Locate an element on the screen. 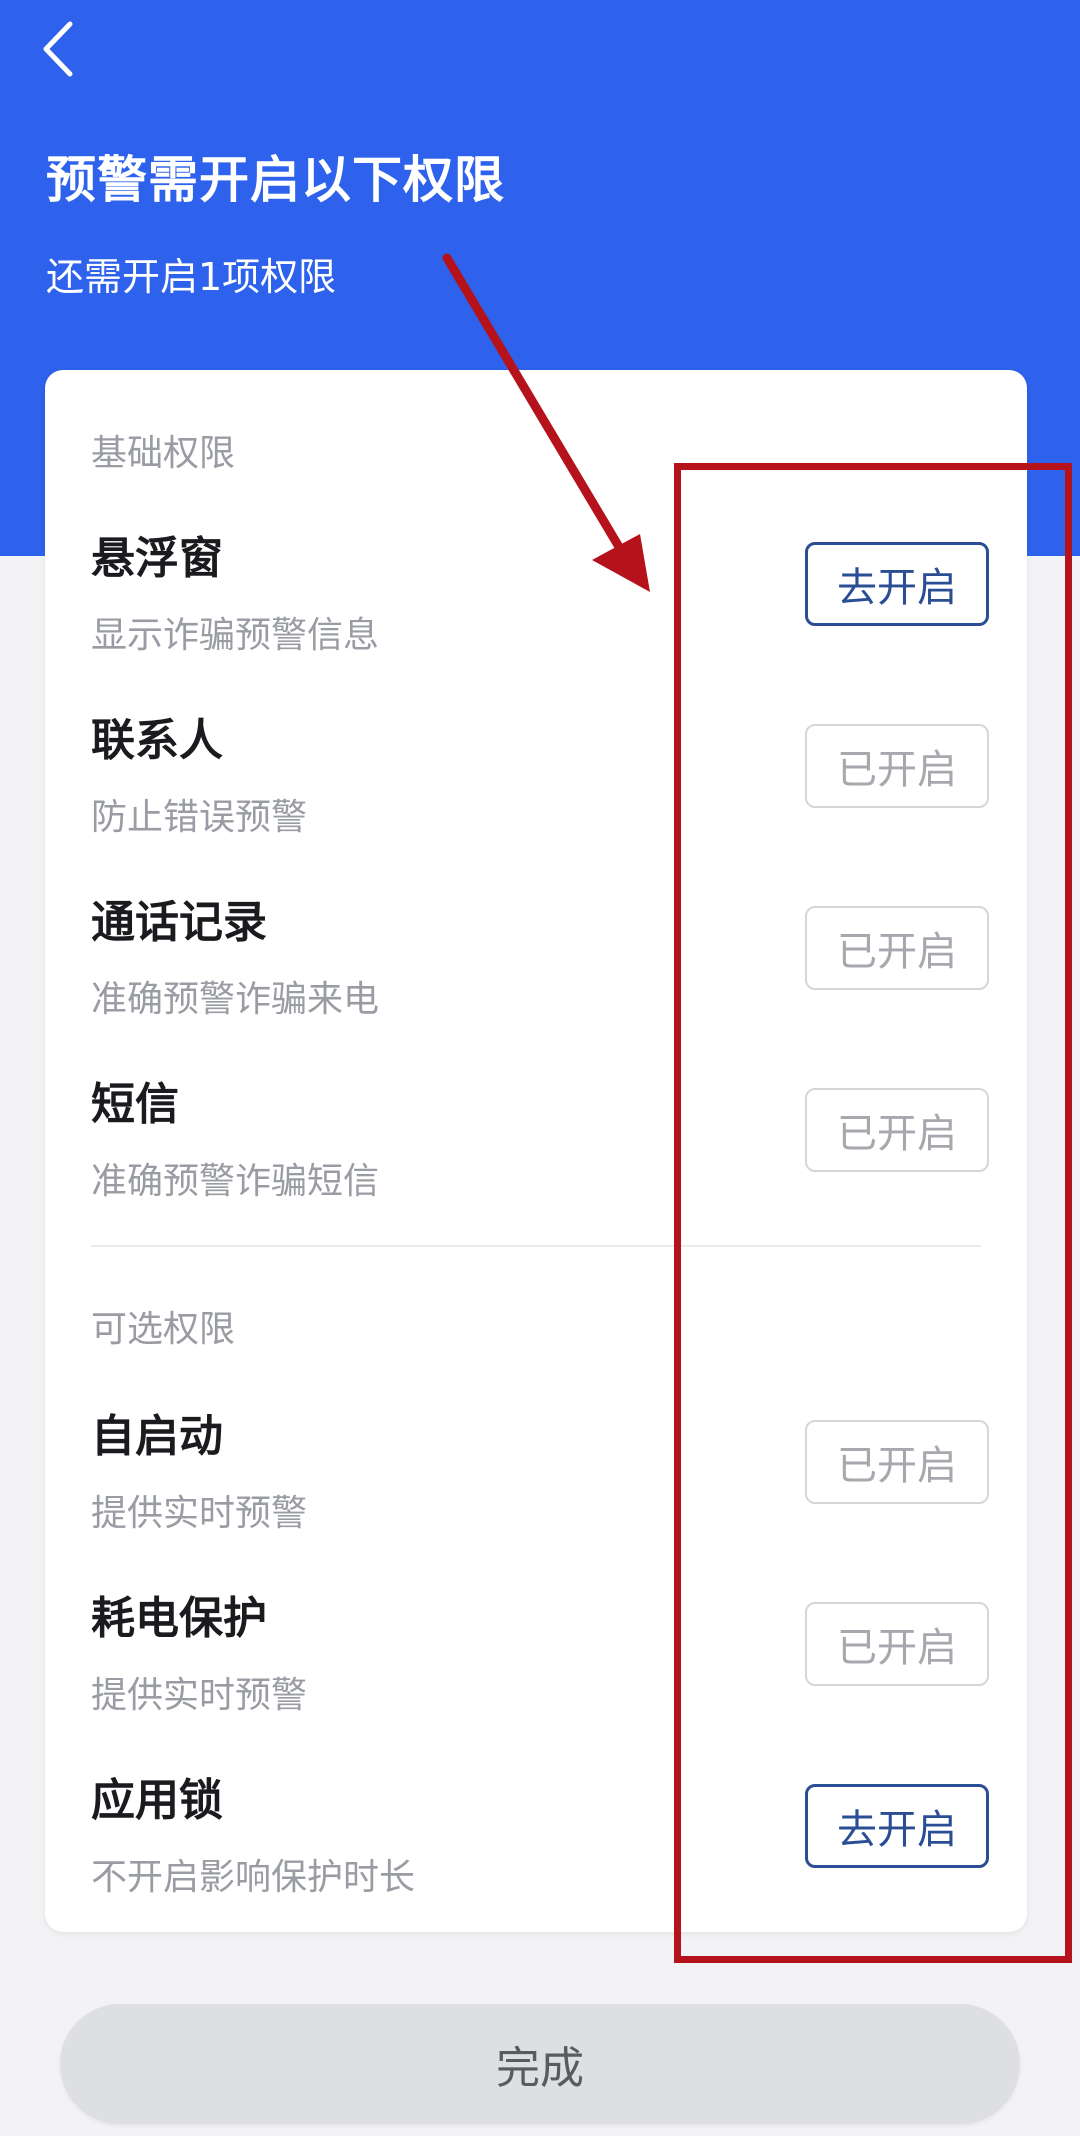 The image size is (1080, 2136). section-heading-optional: 可选权限 is located at coordinates (163, 1329).